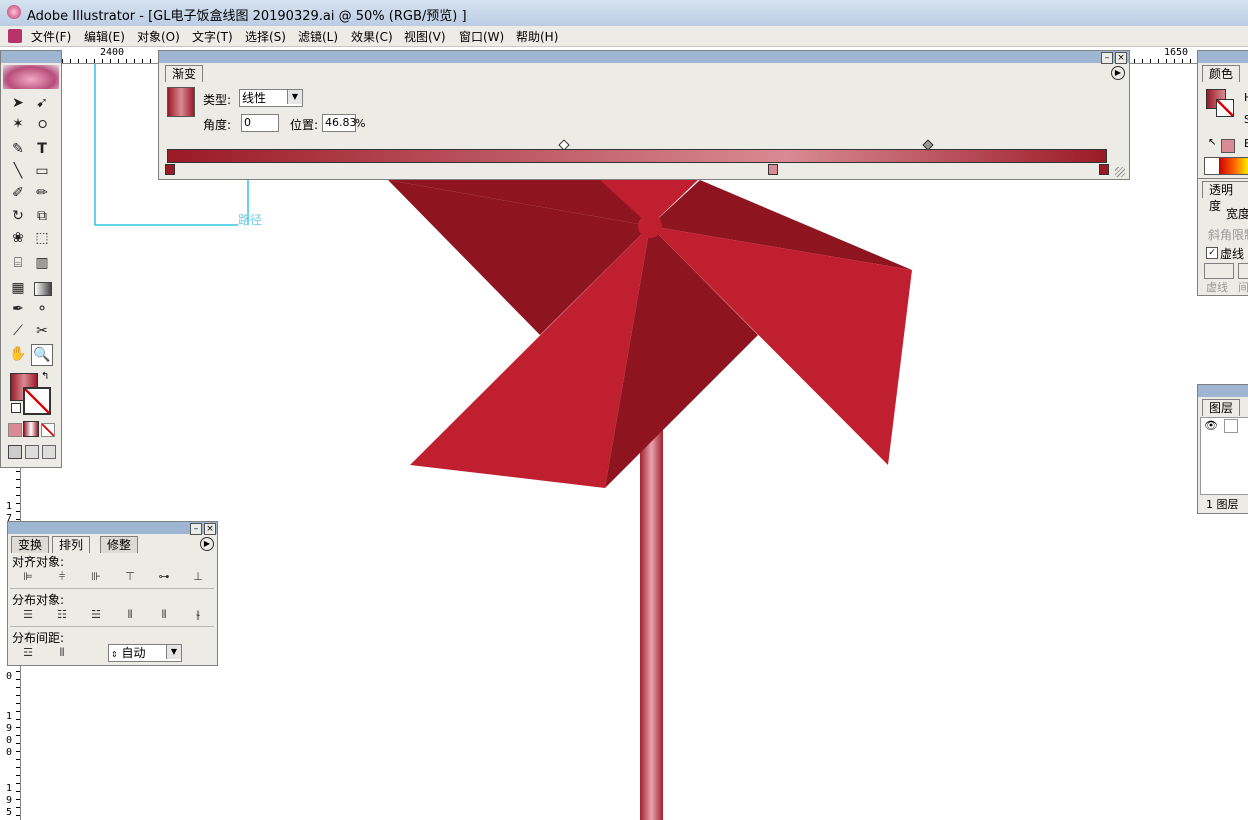 This screenshot has height=820, width=1248. Describe the element at coordinates (18, 103) in the screenshot. I see `selection-tool-icon: ➤` at that location.